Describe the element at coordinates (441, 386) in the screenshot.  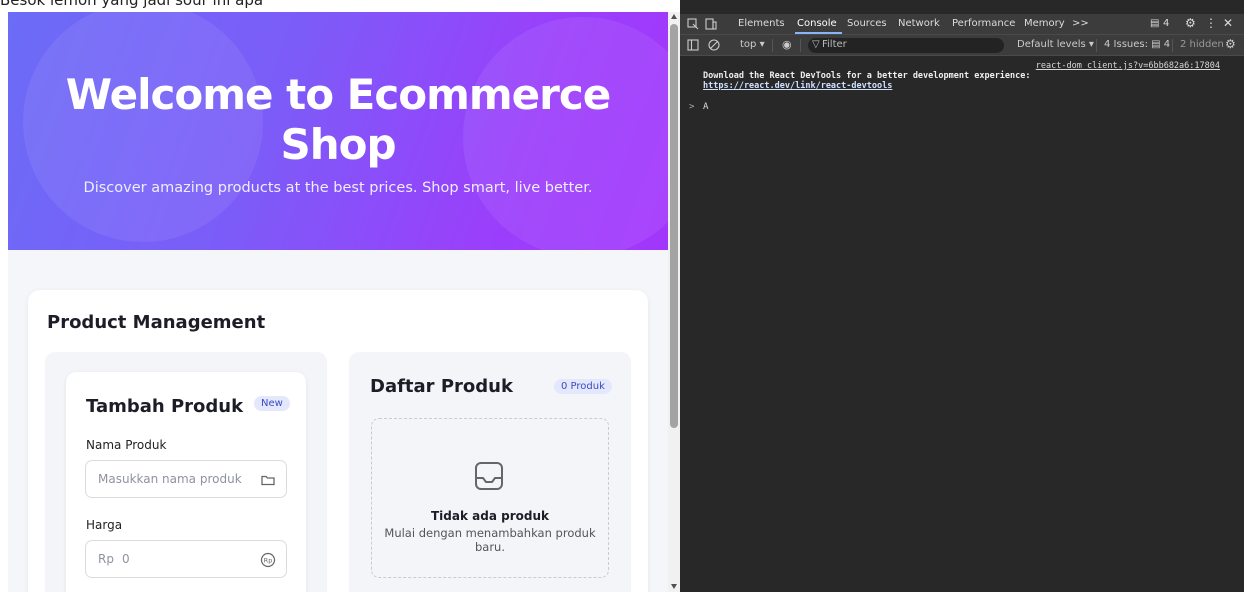
I see `product-list-title: Daftar Produk` at that location.